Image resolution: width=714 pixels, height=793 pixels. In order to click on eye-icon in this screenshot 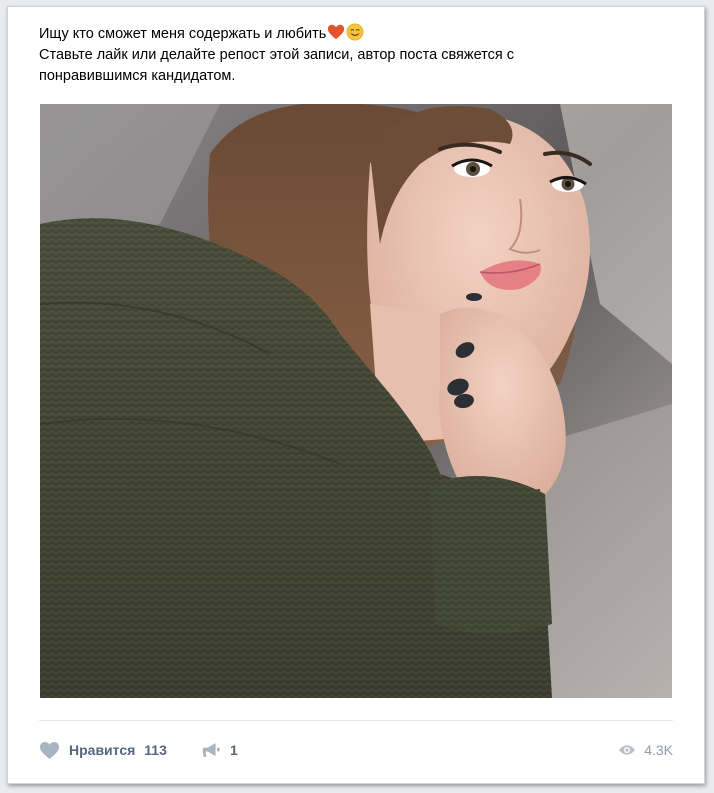, I will do `click(627, 750)`.